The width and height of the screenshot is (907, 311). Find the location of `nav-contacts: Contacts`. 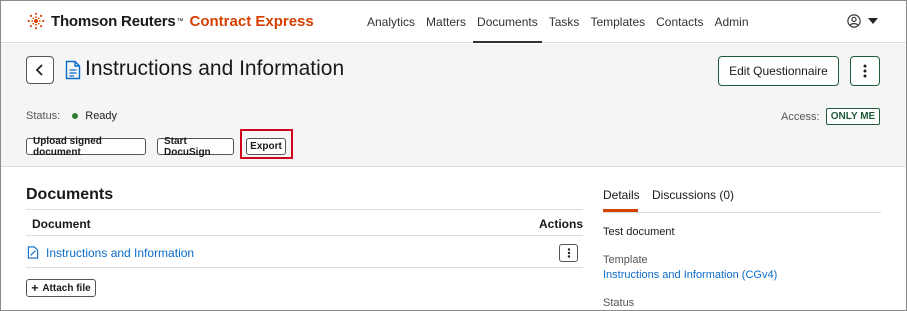

nav-contacts: Contacts is located at coordinates (679, 22).